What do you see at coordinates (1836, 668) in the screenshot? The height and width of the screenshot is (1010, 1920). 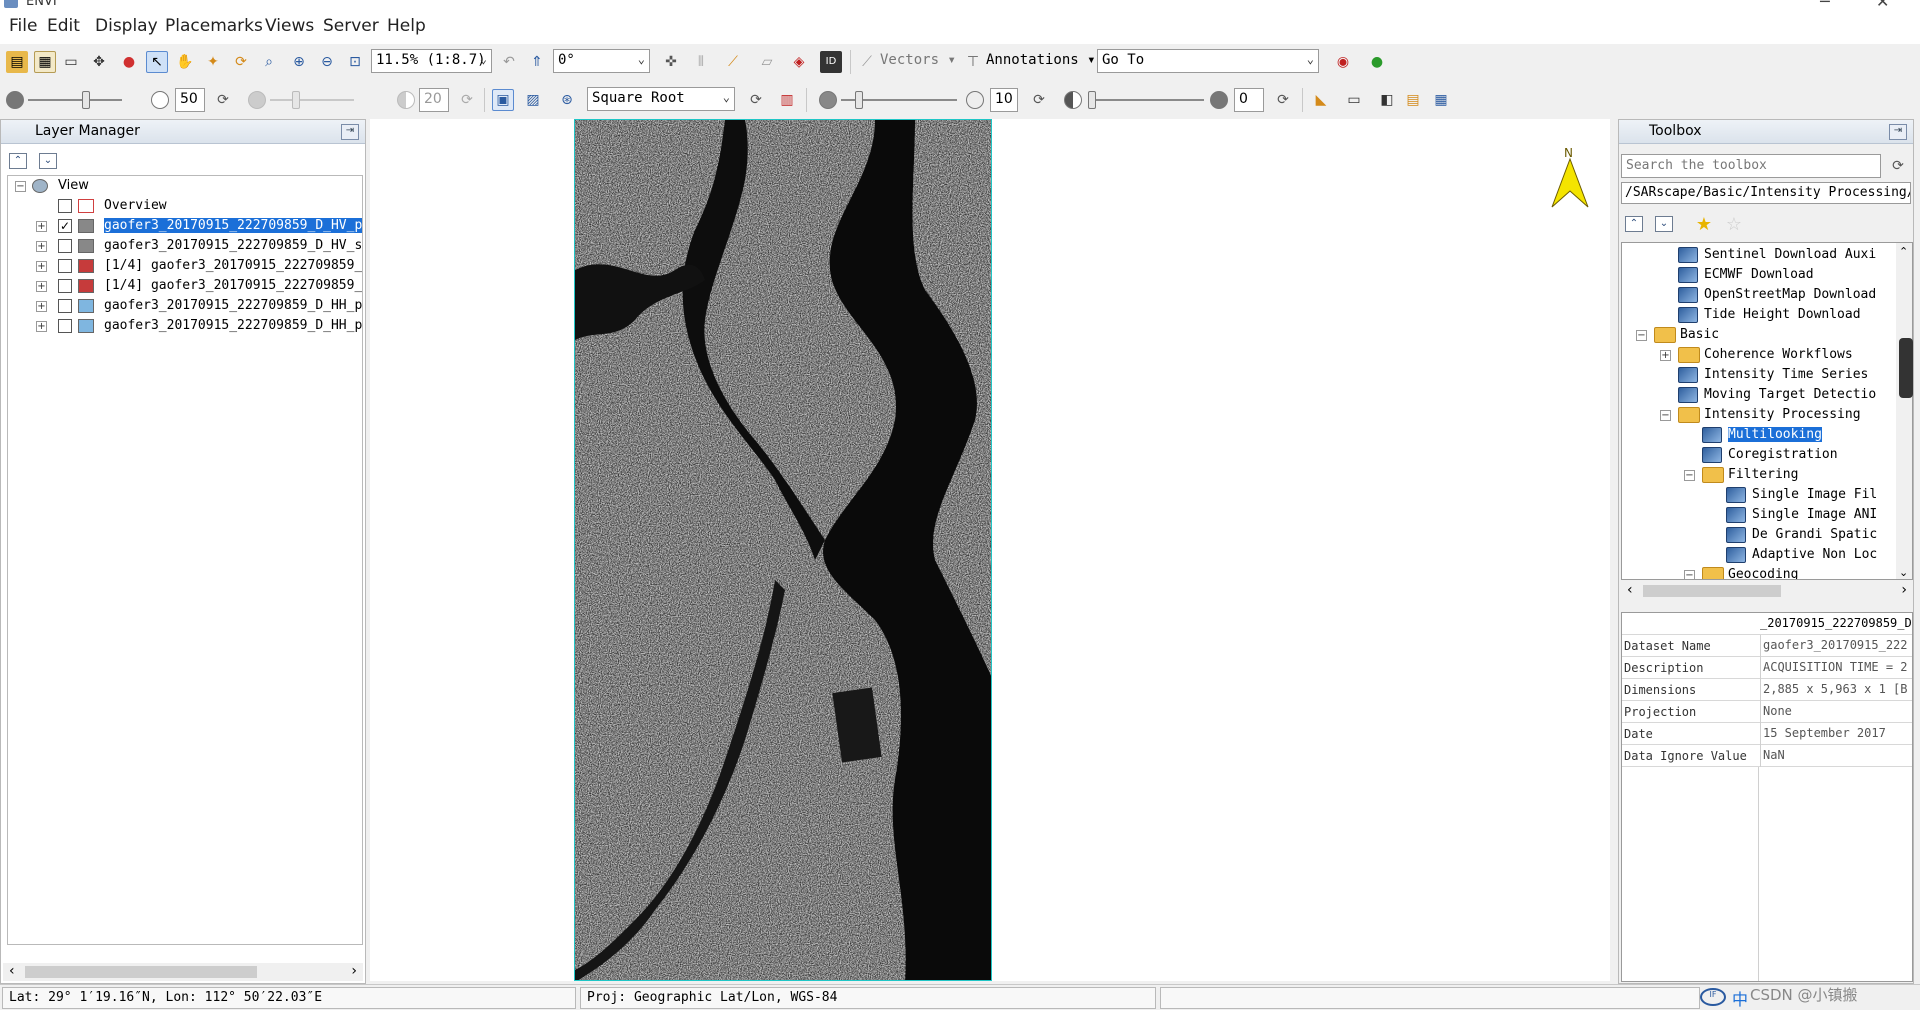 I see `property-value: ACQUISITION TIME = 2` at bounding box center [1836, 668].